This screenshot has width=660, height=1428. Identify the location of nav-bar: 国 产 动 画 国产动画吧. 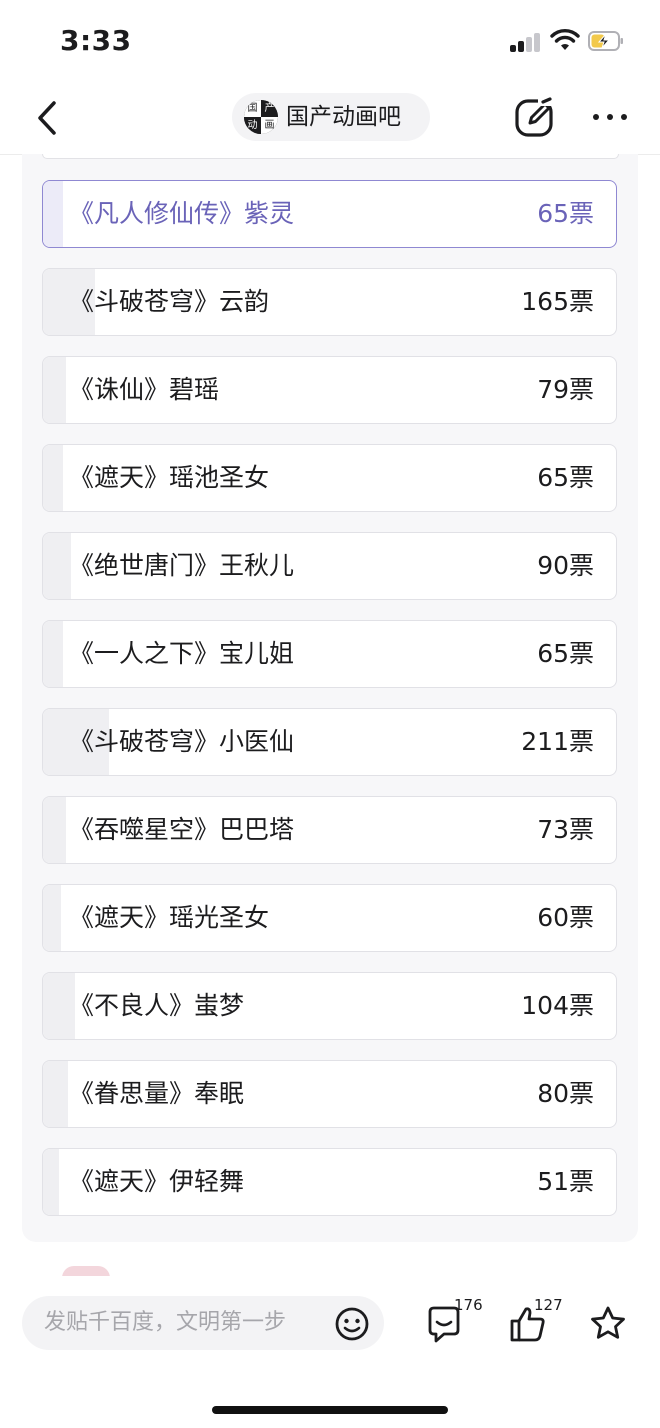
(330, 119).